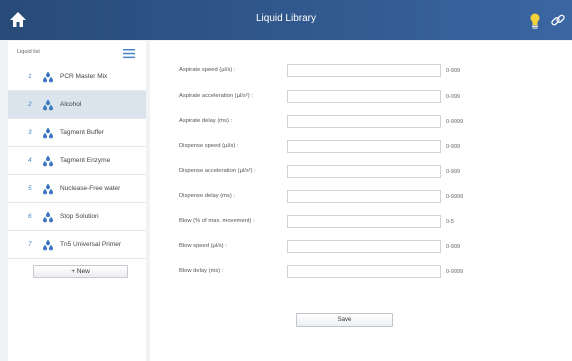 The width and height of the screenshot is (572, 361). I want to click on blow-speed-range: 0-999, so click(453, 247).